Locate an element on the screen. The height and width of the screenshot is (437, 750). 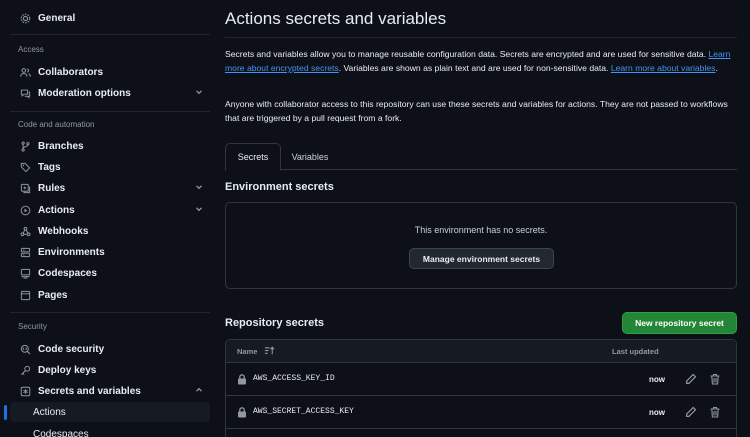
active-indicator is located at coordinates (5, 412).